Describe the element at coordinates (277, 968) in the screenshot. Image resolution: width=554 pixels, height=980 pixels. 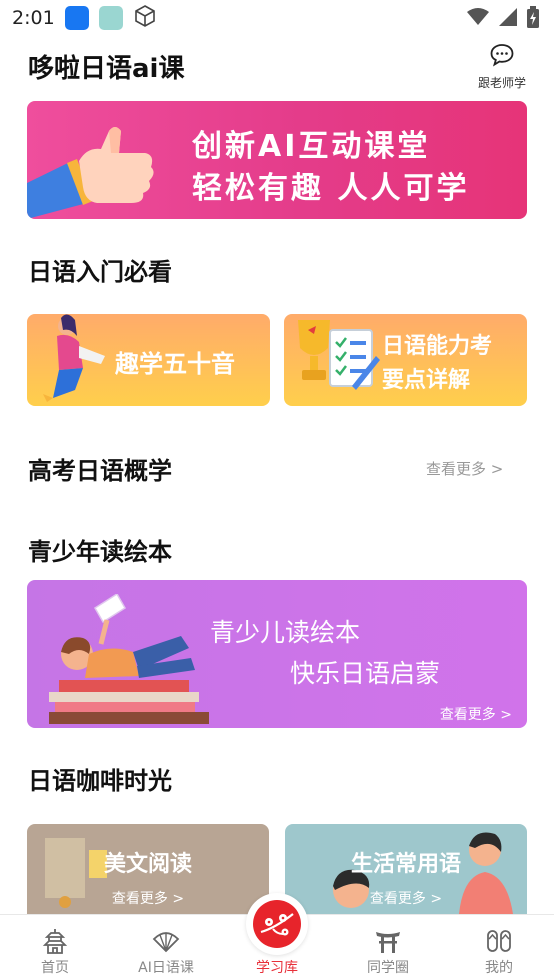
I see `tab-library-label: 学习库` at that location.